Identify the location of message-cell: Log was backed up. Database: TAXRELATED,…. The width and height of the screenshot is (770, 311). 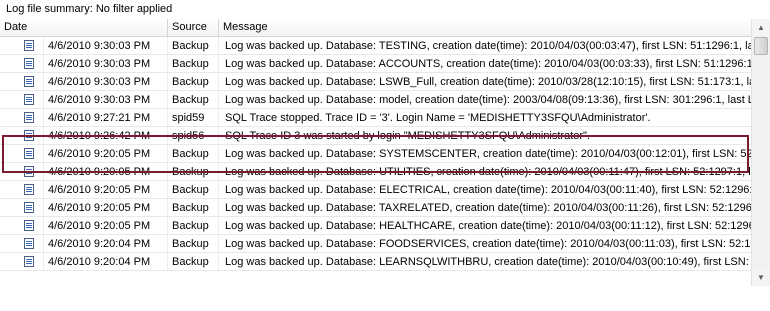
(488, 208).